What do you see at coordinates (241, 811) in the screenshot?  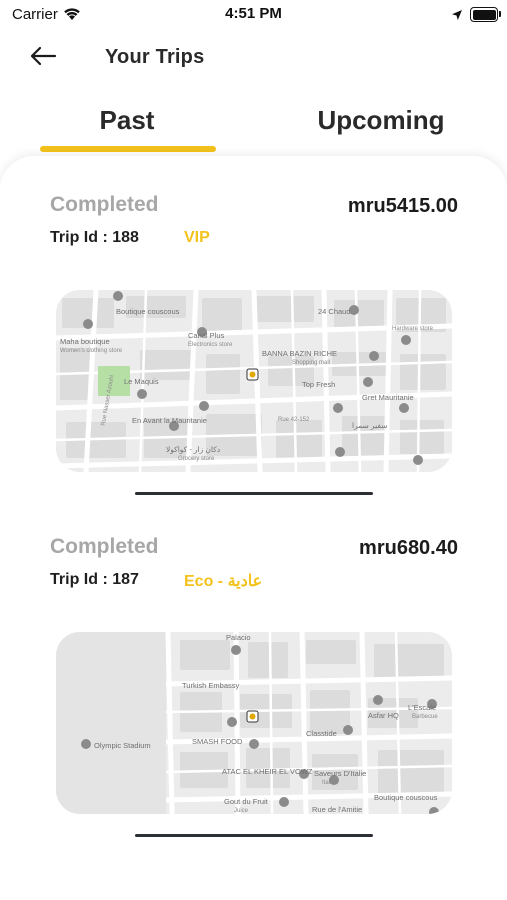 I see `map-label: Juice` at bounding box center [241, 811].